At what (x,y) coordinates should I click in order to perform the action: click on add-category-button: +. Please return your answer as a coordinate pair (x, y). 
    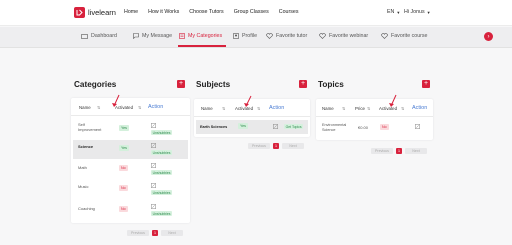
    Looking at the image, I should click on (181, 84).